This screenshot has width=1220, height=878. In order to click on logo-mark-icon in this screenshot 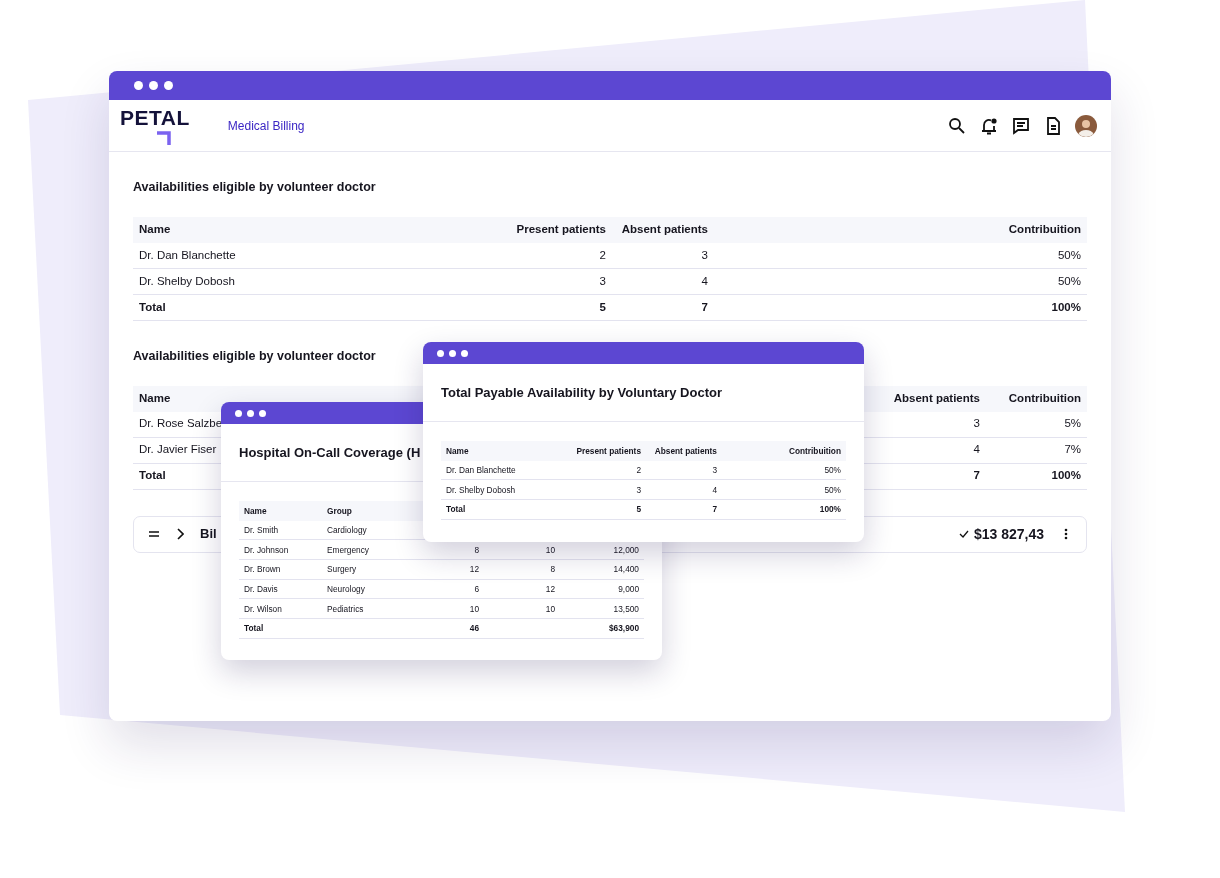, I will do `click(164, 137)`.